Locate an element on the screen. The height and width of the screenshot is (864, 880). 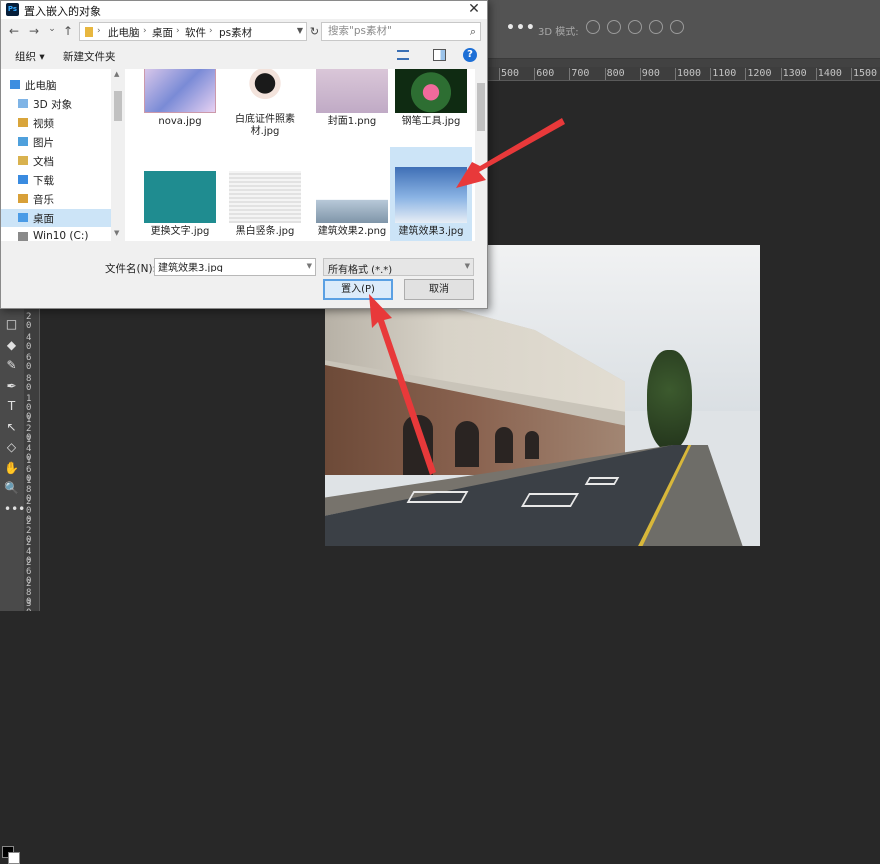
photoshop-logo-icon: Ps is located at coordinates (12, 9).